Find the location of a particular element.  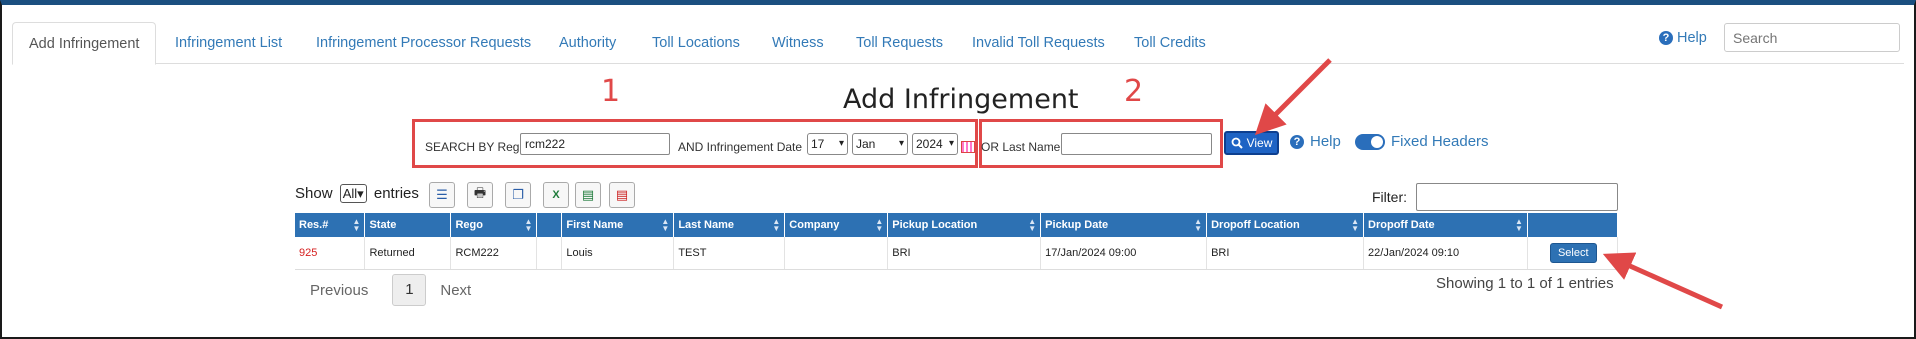

entries-select: All▾ is located at coordinates (353, 193).